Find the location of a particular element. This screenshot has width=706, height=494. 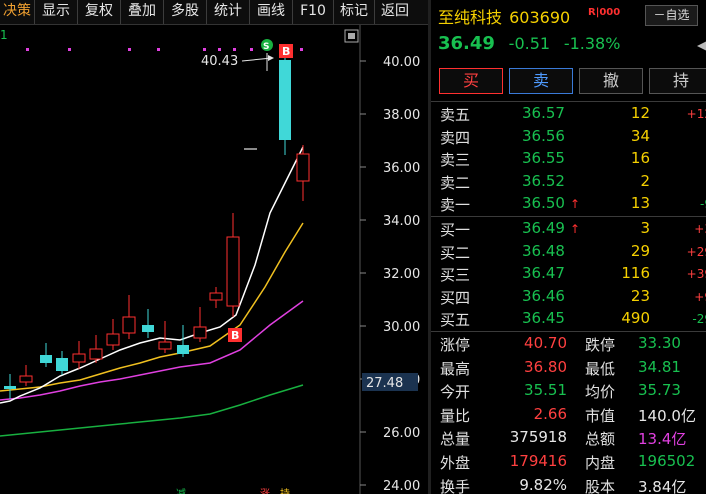

stat-label: 换手 is located at coordinates (455, 485).